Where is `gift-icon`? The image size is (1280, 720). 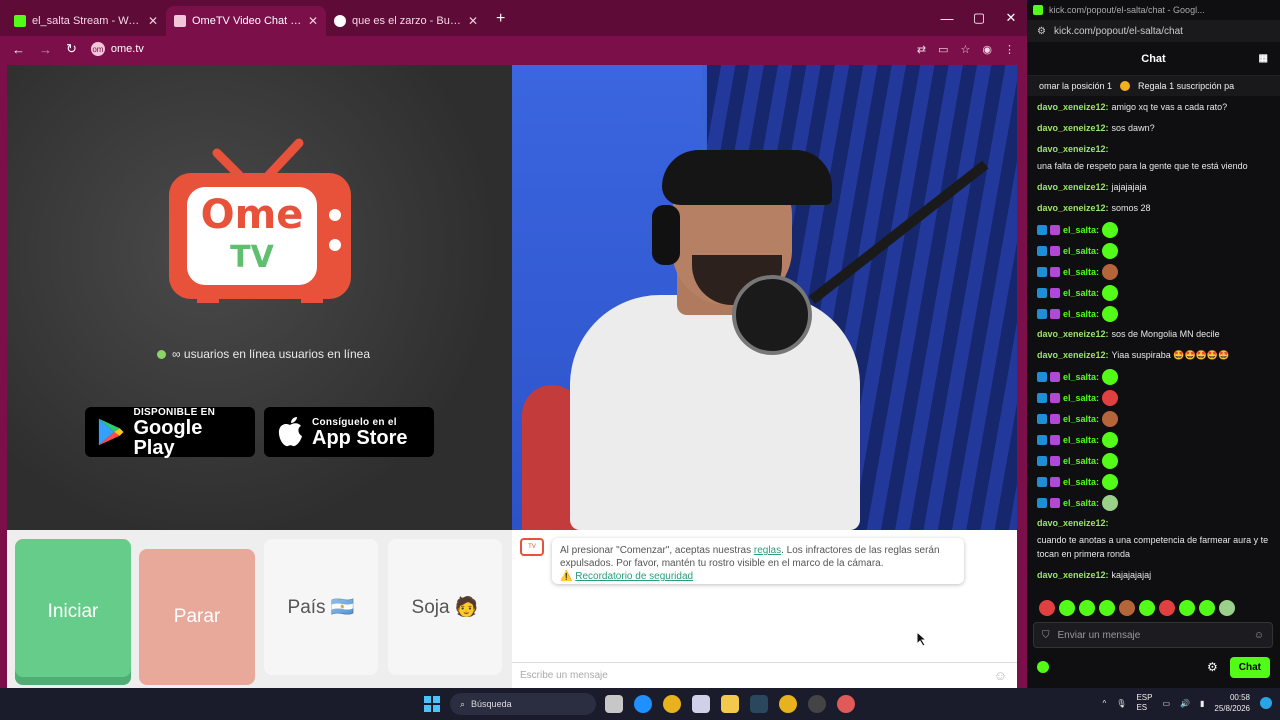 gift-icon is located at coordinates (1125, 86).